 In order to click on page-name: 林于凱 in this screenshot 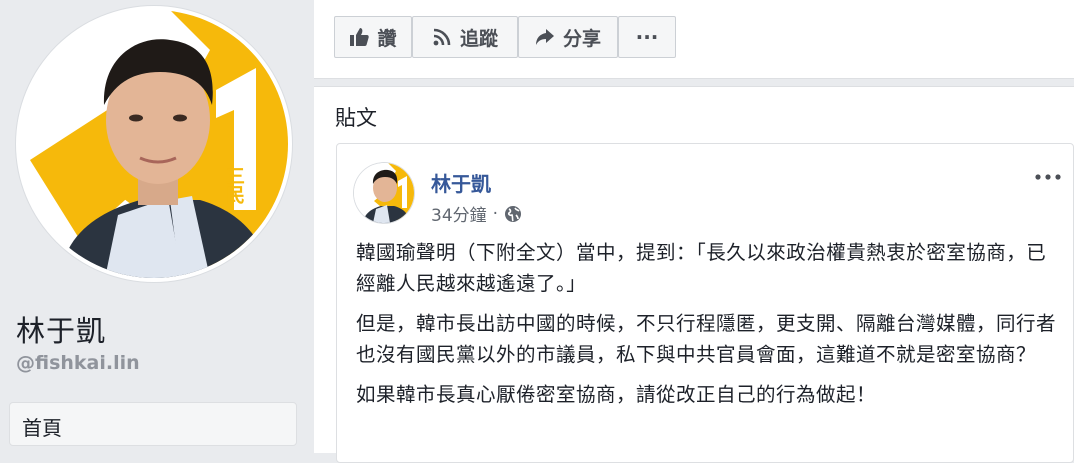, I will do `click(61, 329)`.